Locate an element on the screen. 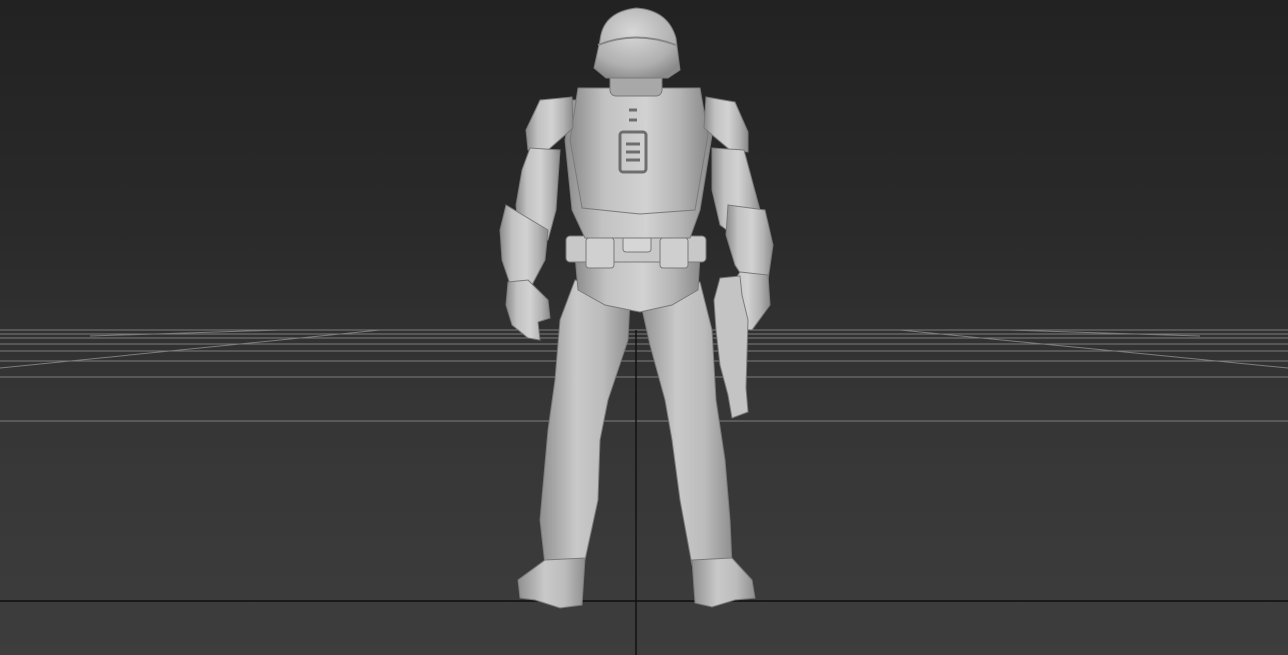  pistol is located at coordinates (731, 347).